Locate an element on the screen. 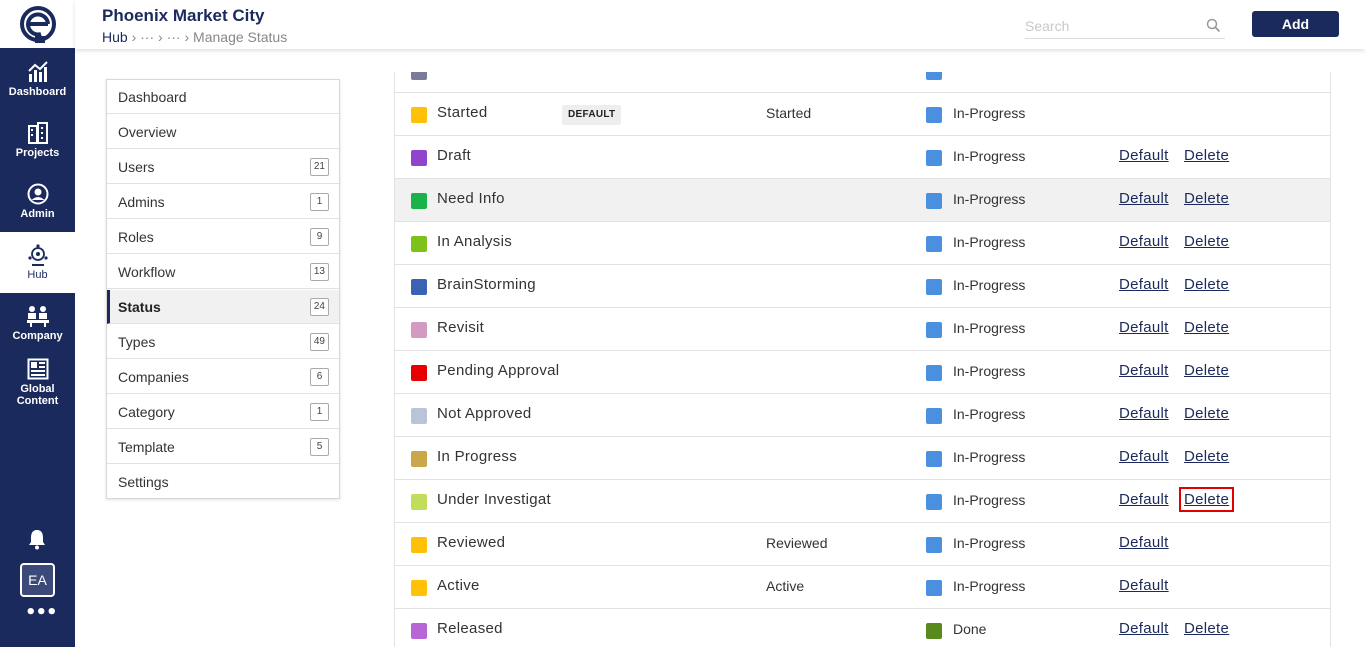 Image resolution: width=1365 pixels, height=647 pixels. rail-item-company: Company is located at coordinates (37, 323).